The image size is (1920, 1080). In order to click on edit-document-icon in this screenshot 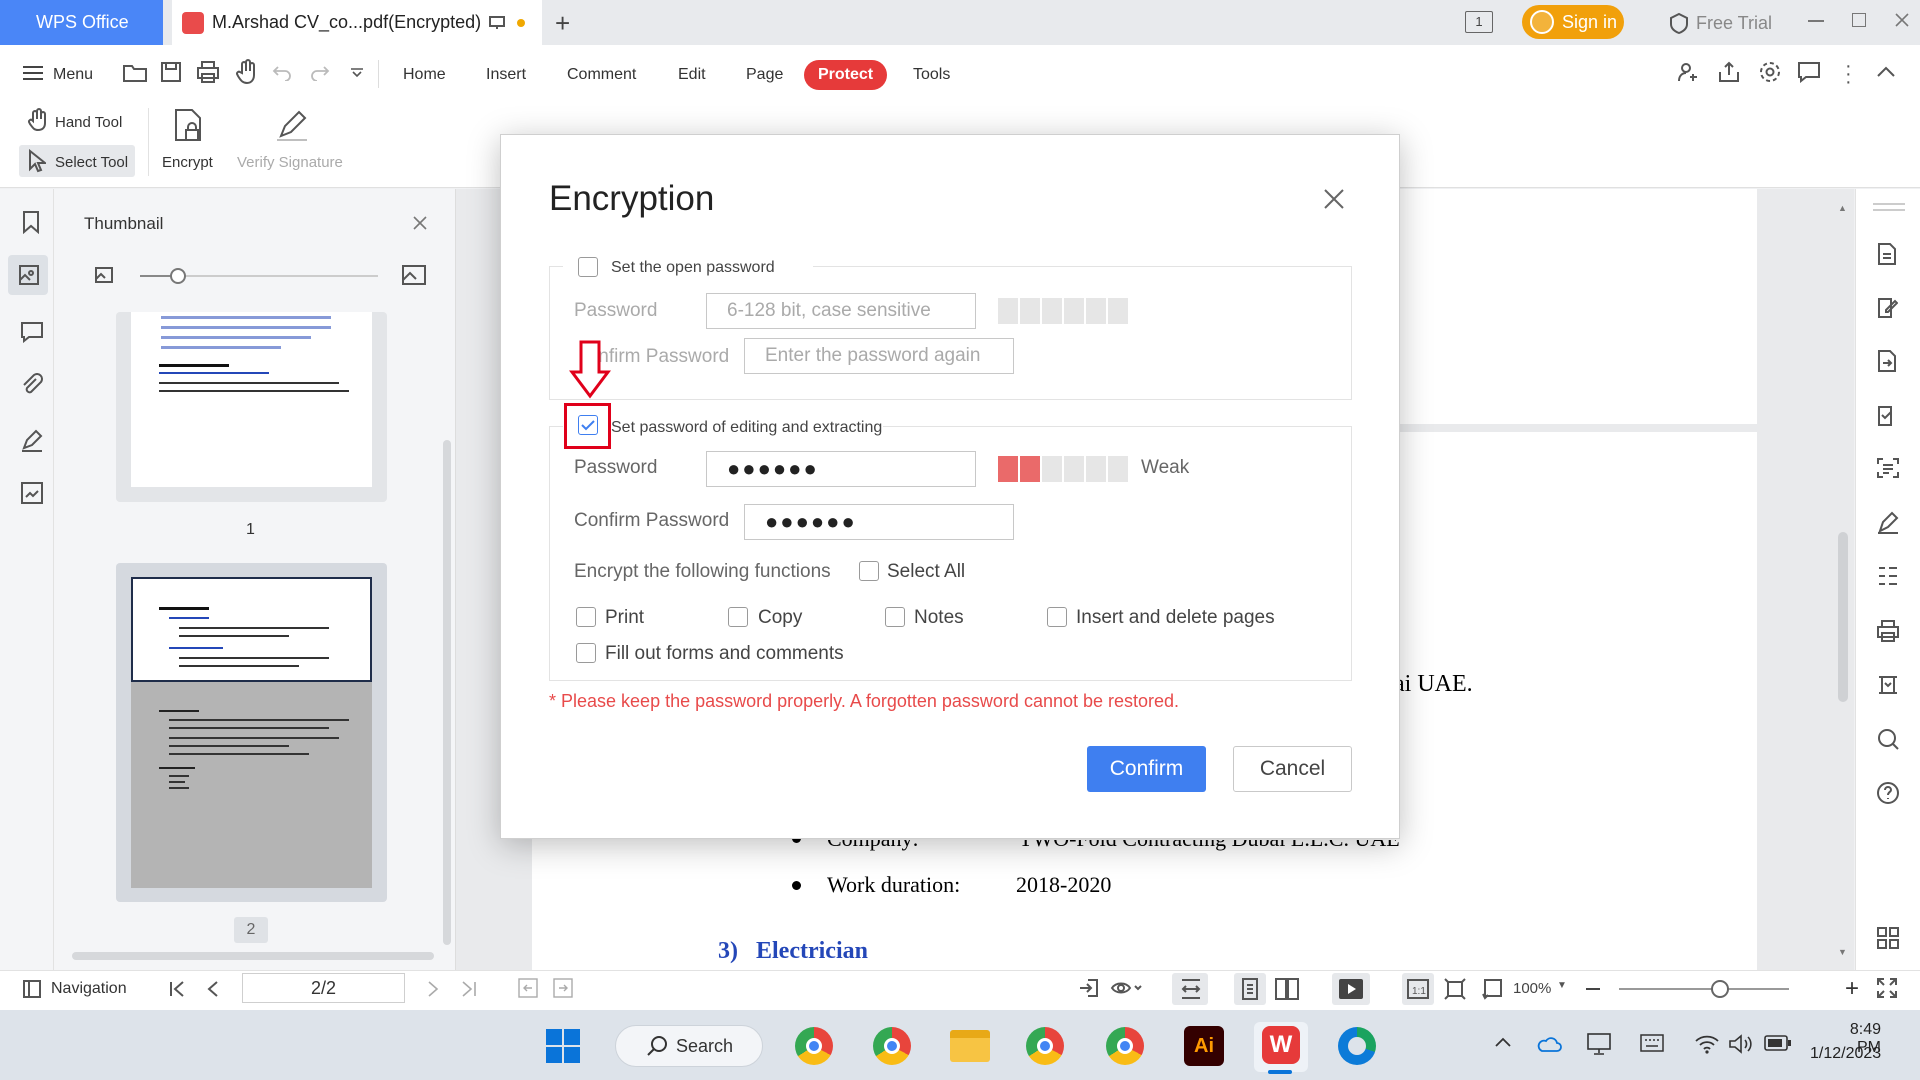, I will do `click(1887, 307)`.